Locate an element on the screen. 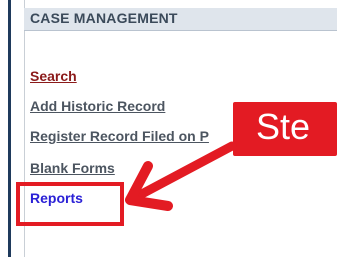 The width and height of the screenshot is (337, 257). reports-highlight-box is located at coordinates (70, 204).